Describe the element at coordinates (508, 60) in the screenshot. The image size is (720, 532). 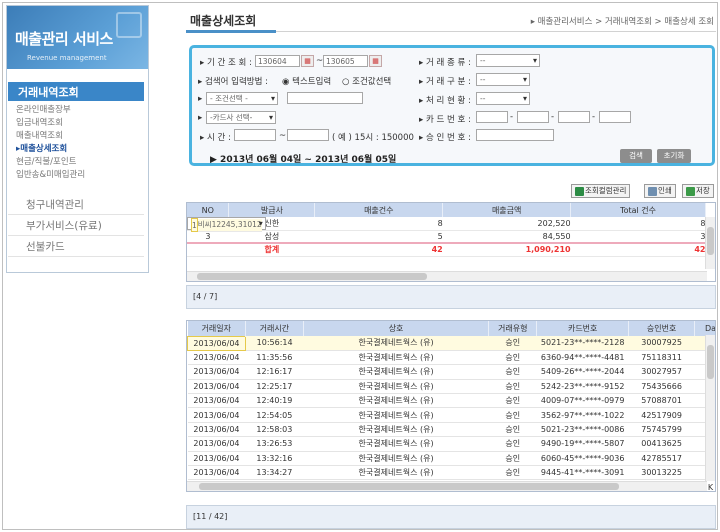
I see `txn-type-select: --` at that location.